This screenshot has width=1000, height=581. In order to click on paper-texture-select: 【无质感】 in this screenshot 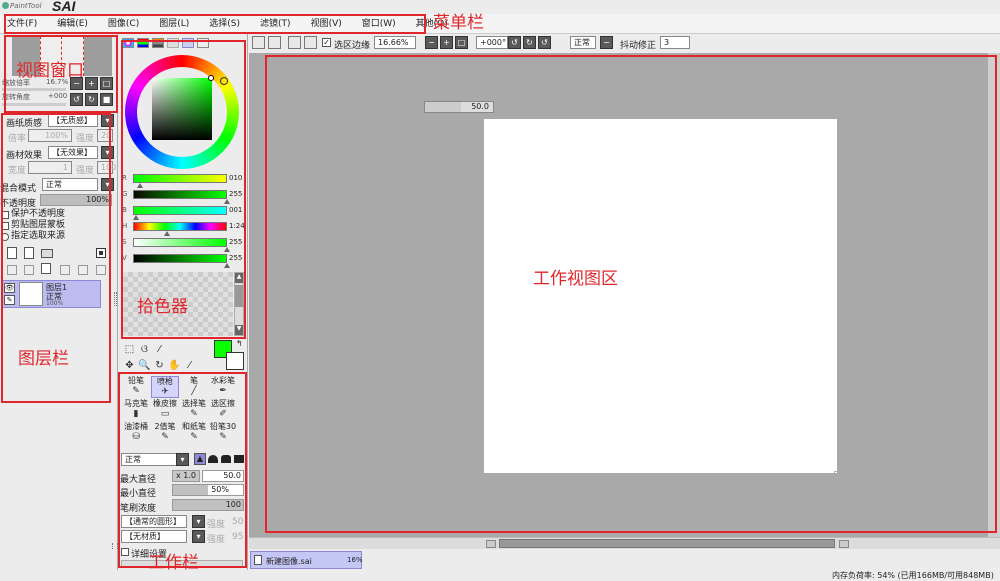, I will do `click(73, 120)`.